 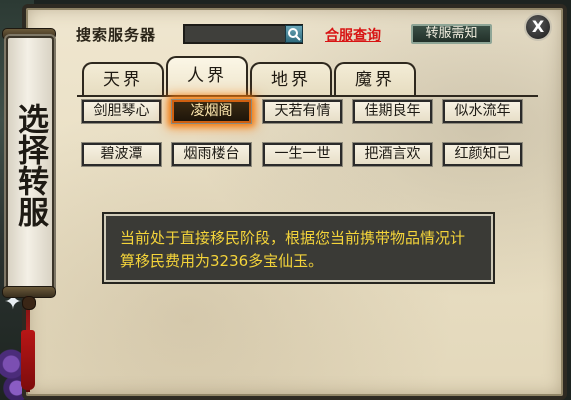 I want to click on server-button-sishuiliunian: 似水流年, so click(x=482, y=111).